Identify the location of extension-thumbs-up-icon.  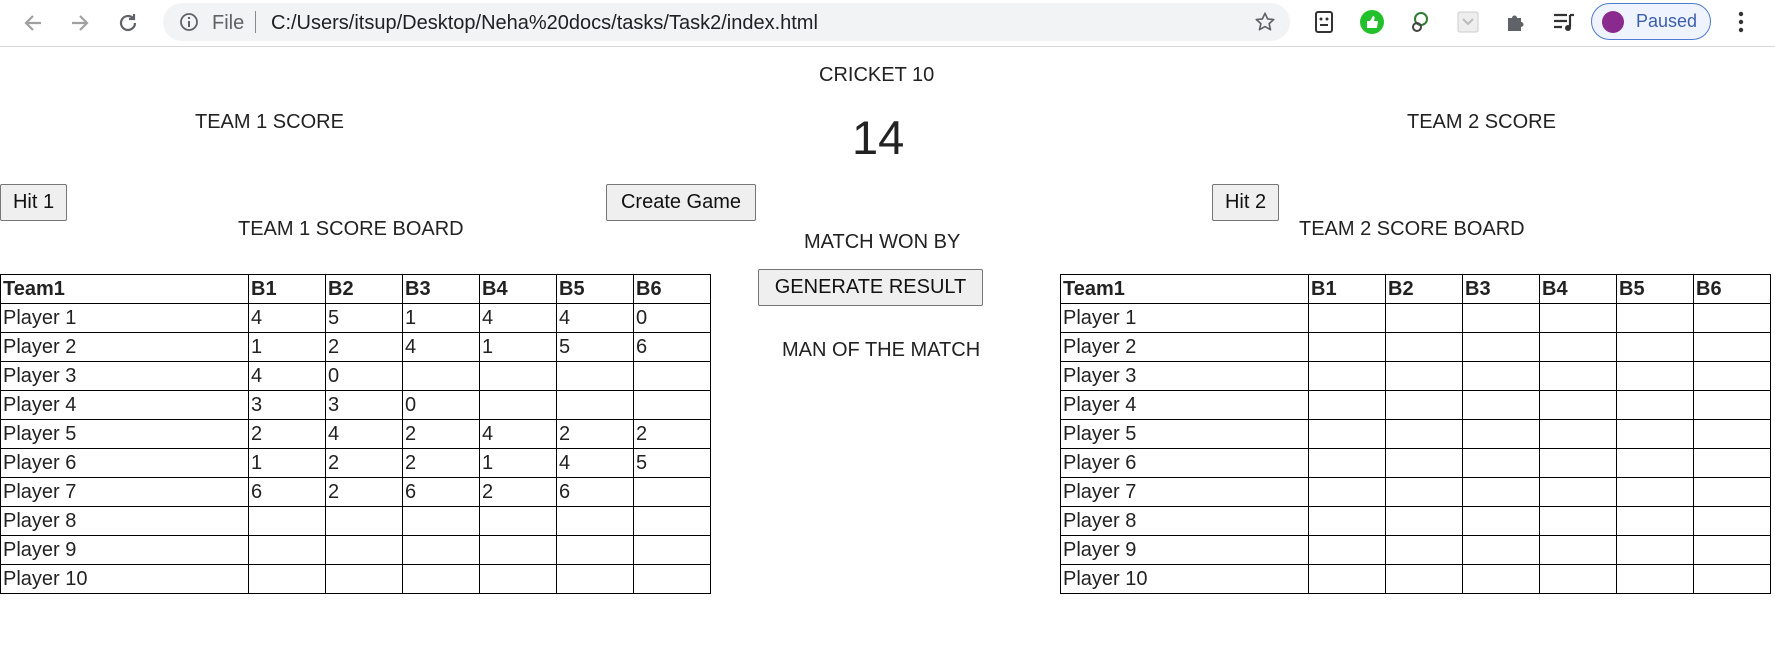
(1372, 22).